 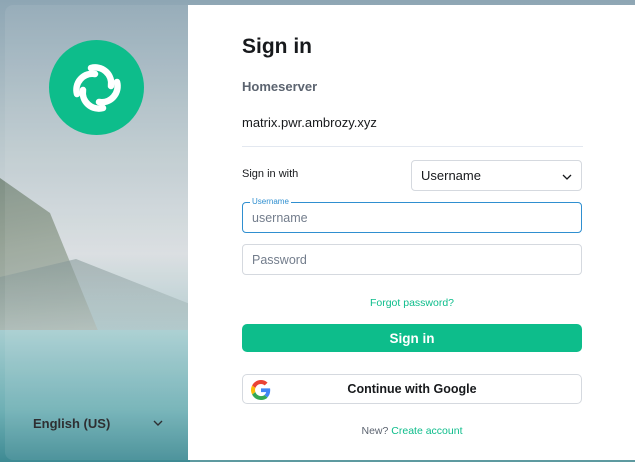 I want to click on new-prefix-text: New?, so click(x=375, y=431).